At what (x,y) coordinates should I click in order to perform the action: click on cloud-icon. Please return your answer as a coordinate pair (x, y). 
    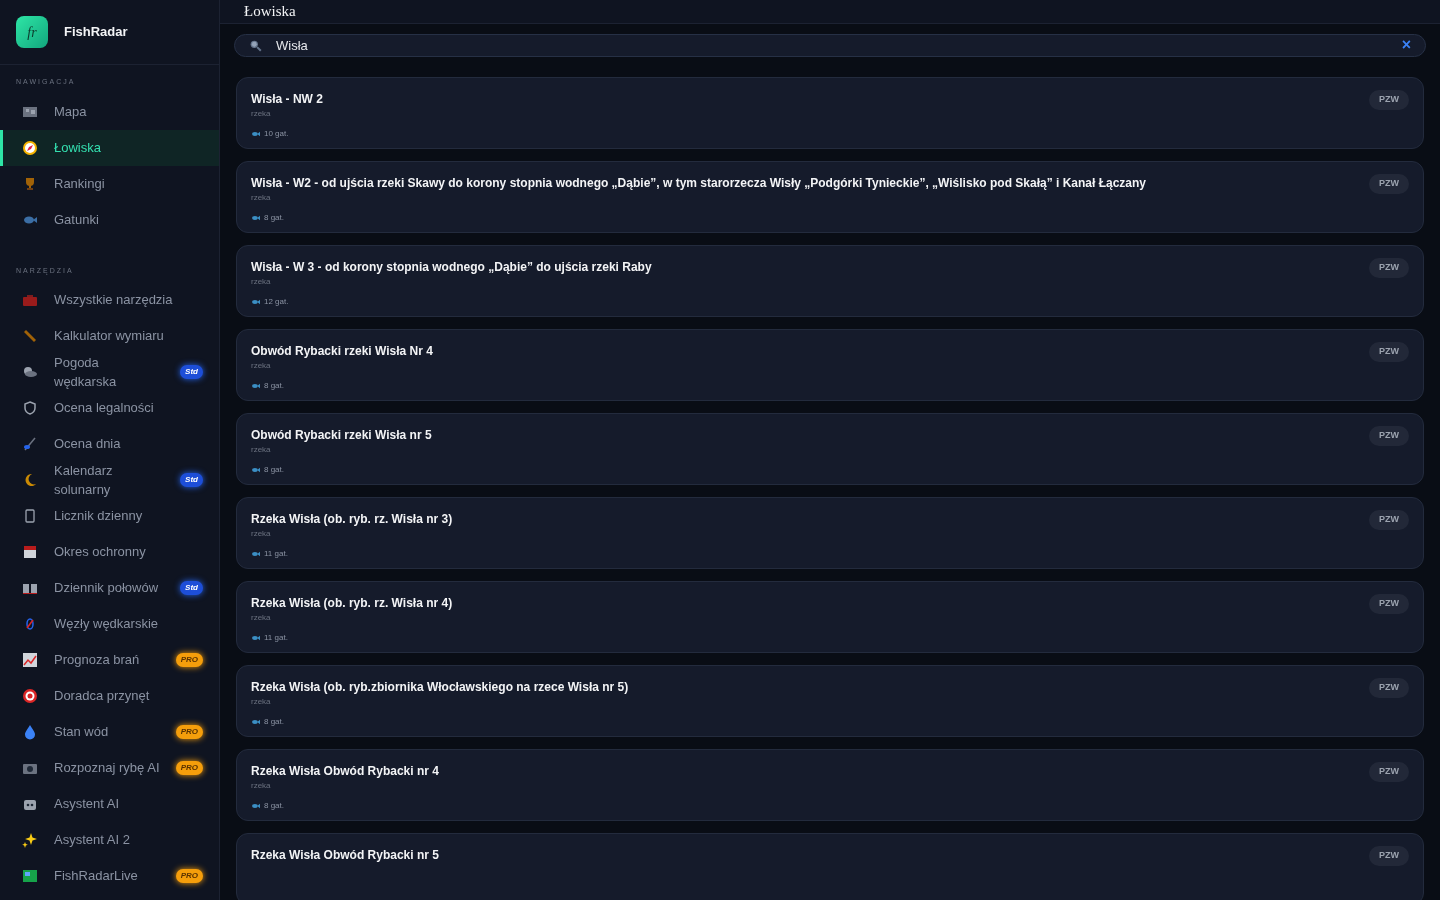
    Looking at the image, I should click on (30, 372).